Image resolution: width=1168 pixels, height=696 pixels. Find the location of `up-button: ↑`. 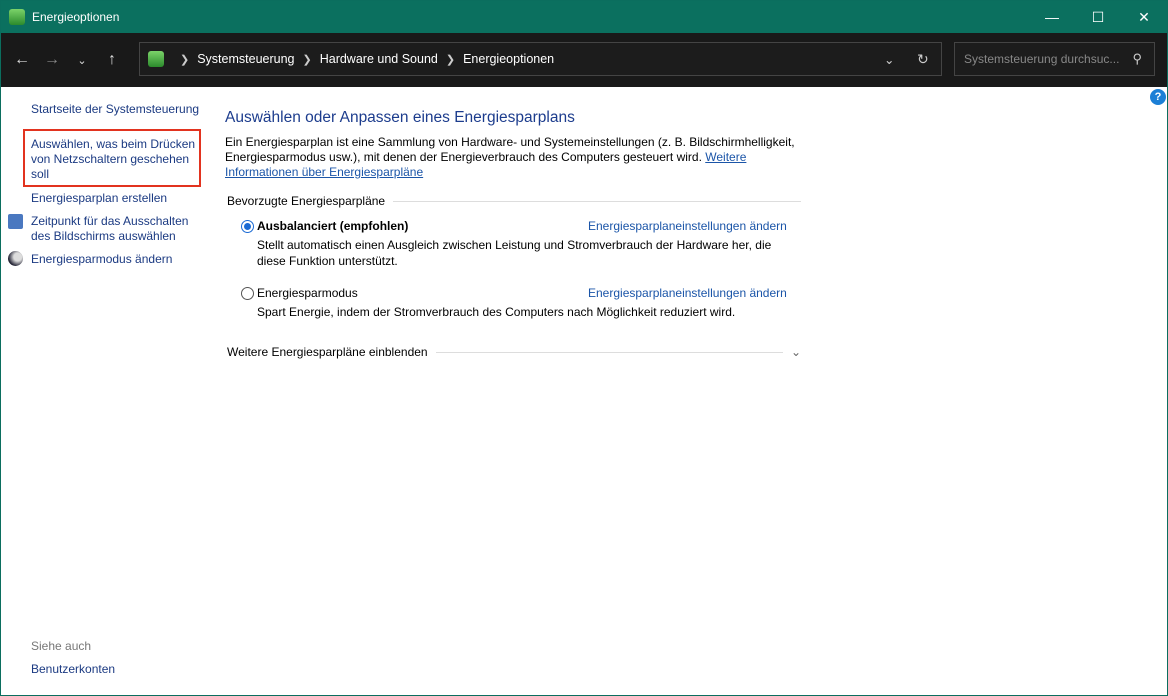

up-button: ↑ is located at coordinates (112, 60).